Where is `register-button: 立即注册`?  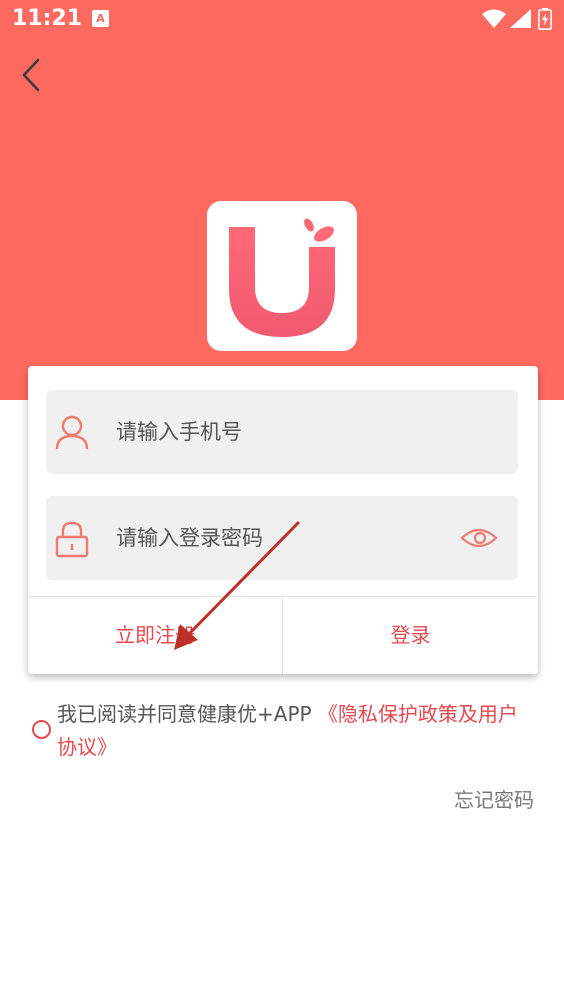 register-button: 立即注册 is located at coordinates (155, 635).